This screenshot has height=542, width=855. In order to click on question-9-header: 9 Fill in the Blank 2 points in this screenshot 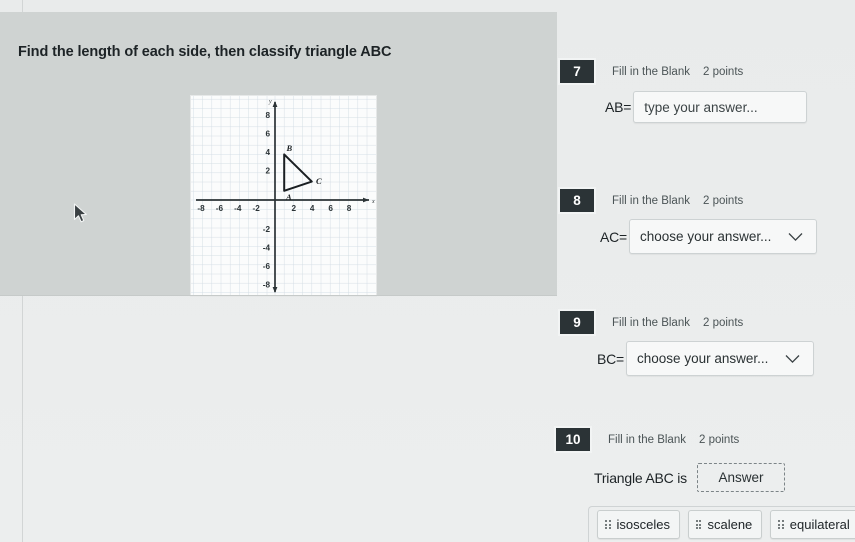, I will do `click(650, 322)`.